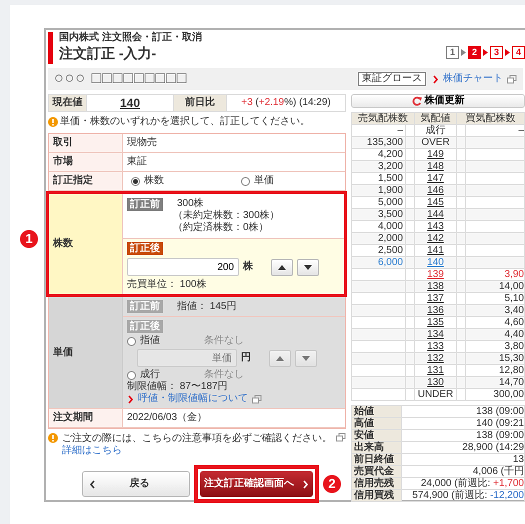 The width and height of the screenshot is (525, 524). I want to click on label: 現在値, so click(68, 103).